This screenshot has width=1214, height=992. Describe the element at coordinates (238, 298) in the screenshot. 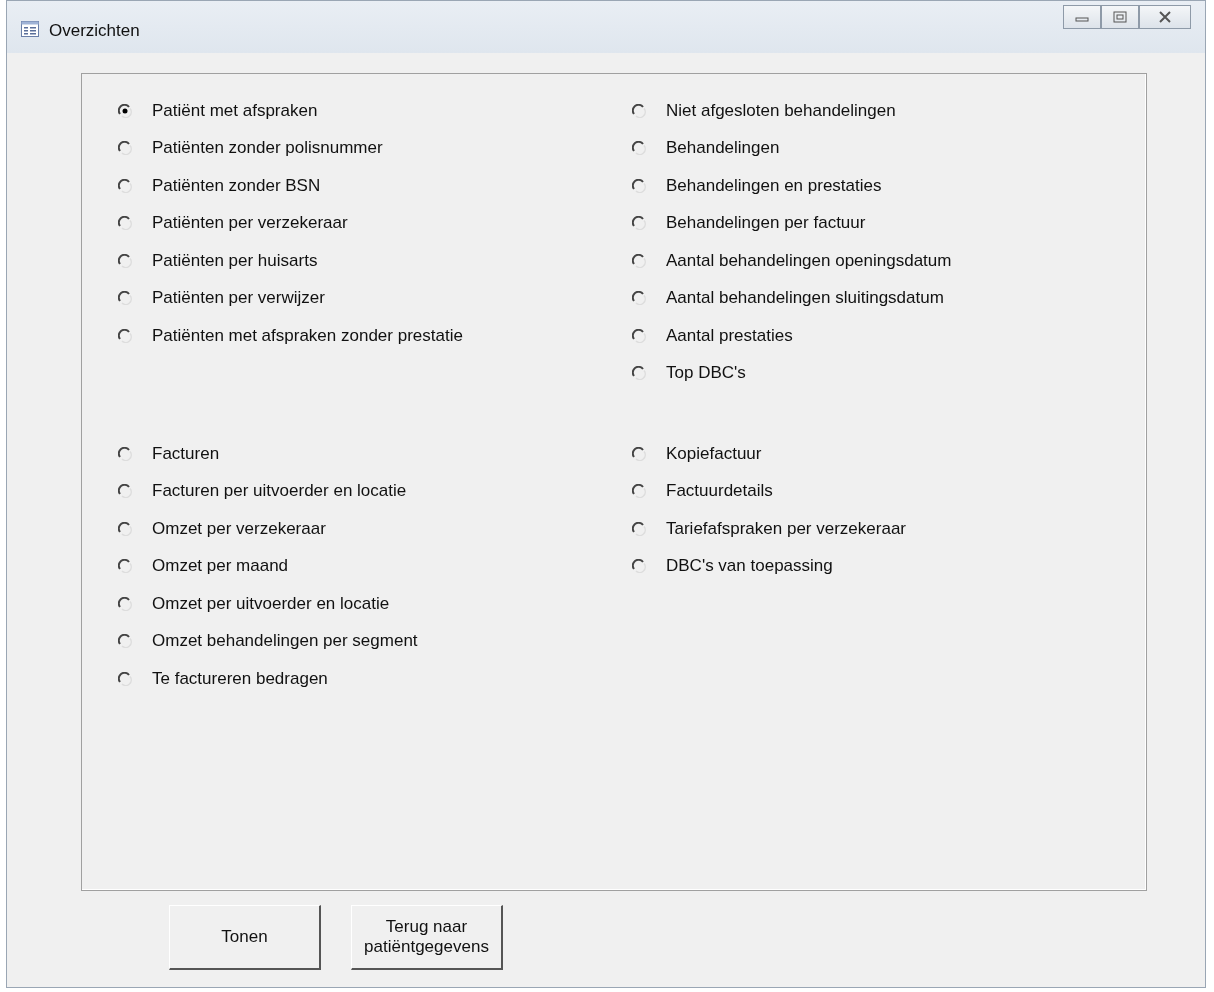

I see `option-label: Patiënten per verwijzer` at that location.